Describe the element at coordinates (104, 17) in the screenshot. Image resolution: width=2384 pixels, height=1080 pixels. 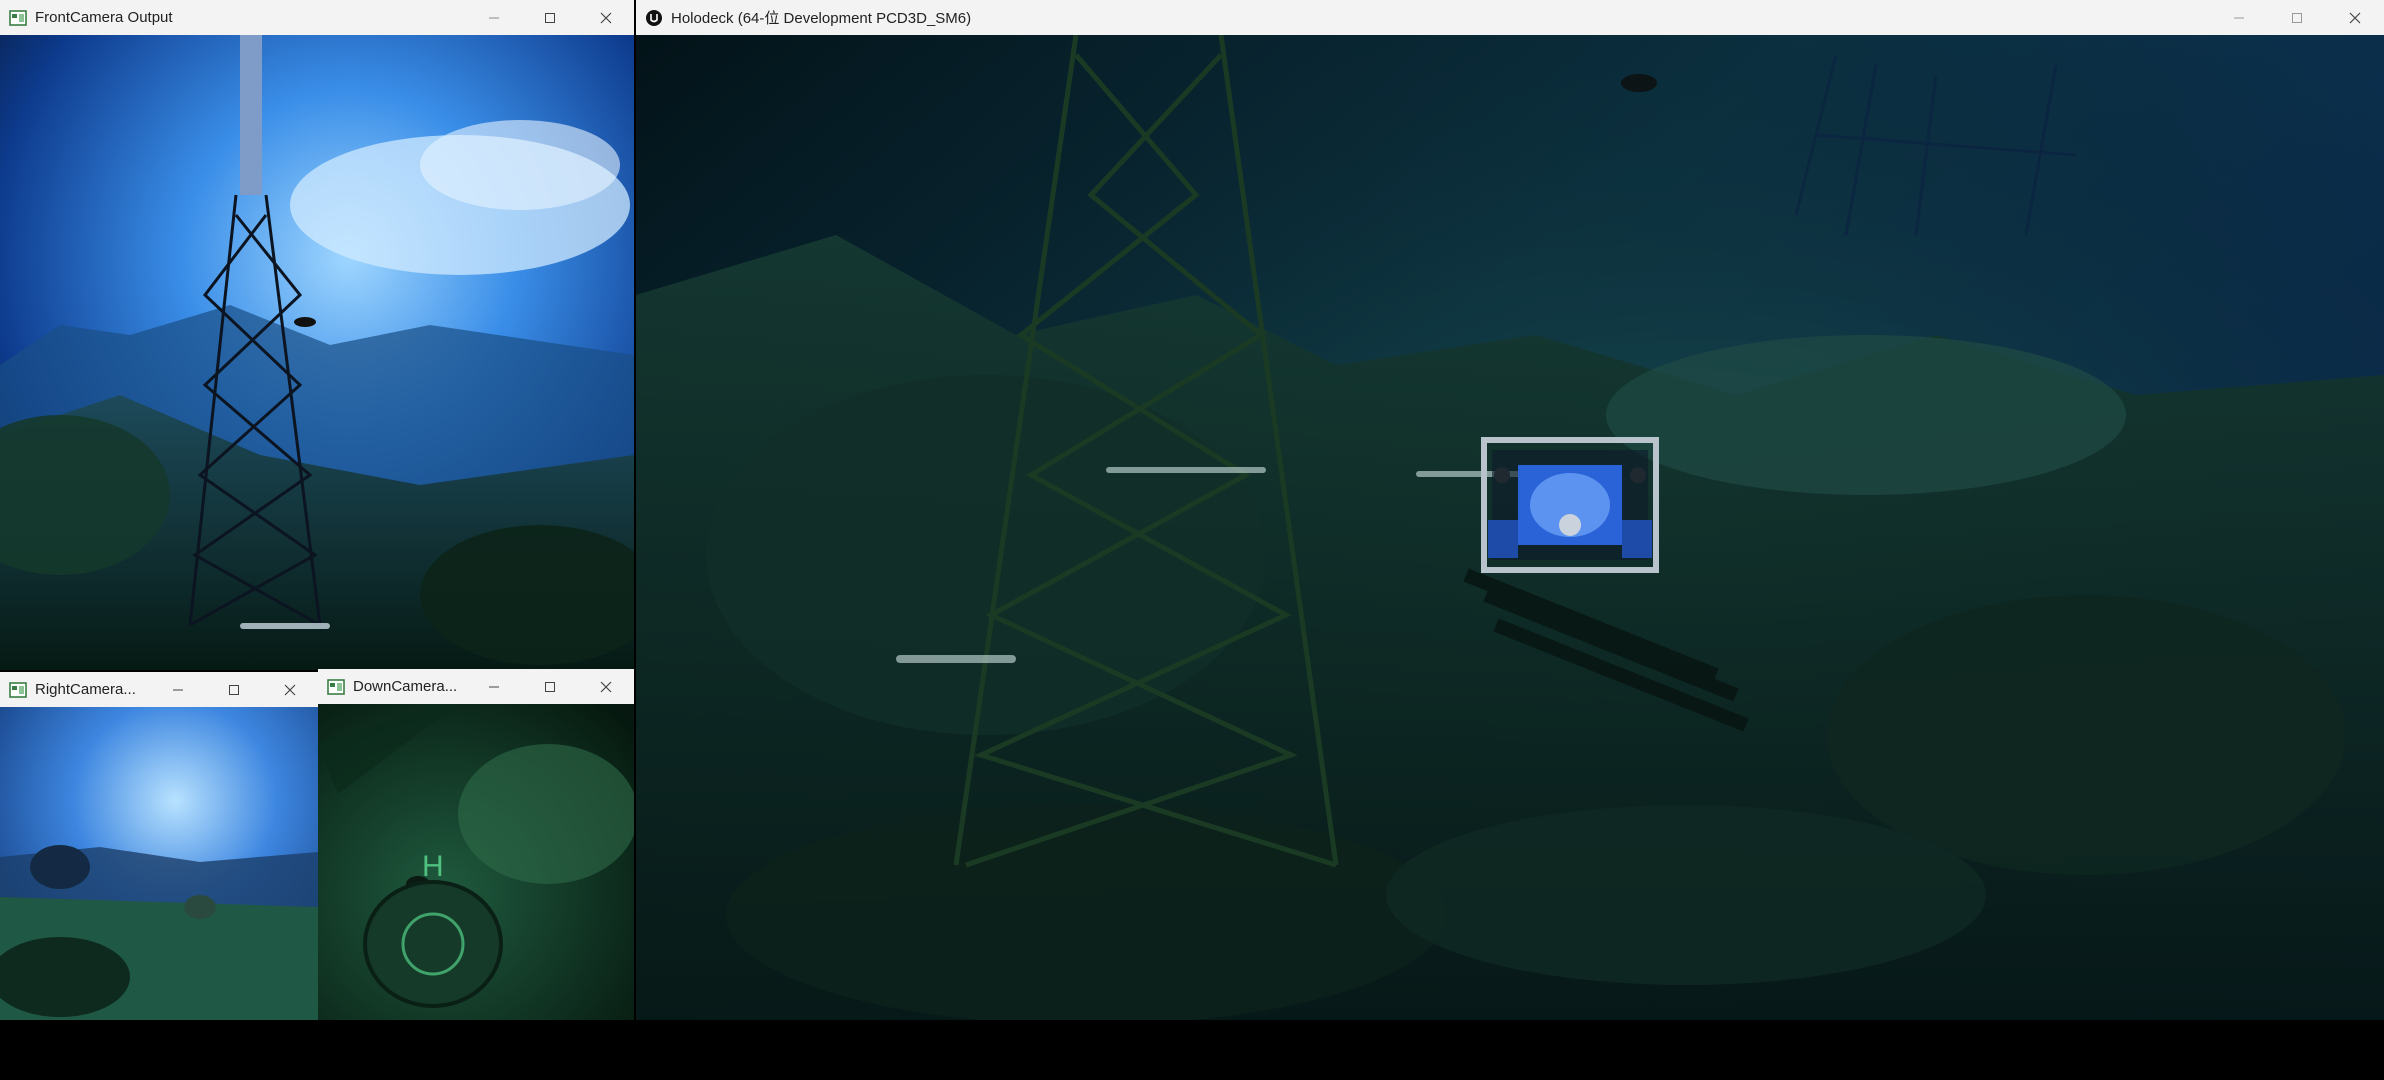
I see `front-camera-title: FrontCamera Output` at that location.